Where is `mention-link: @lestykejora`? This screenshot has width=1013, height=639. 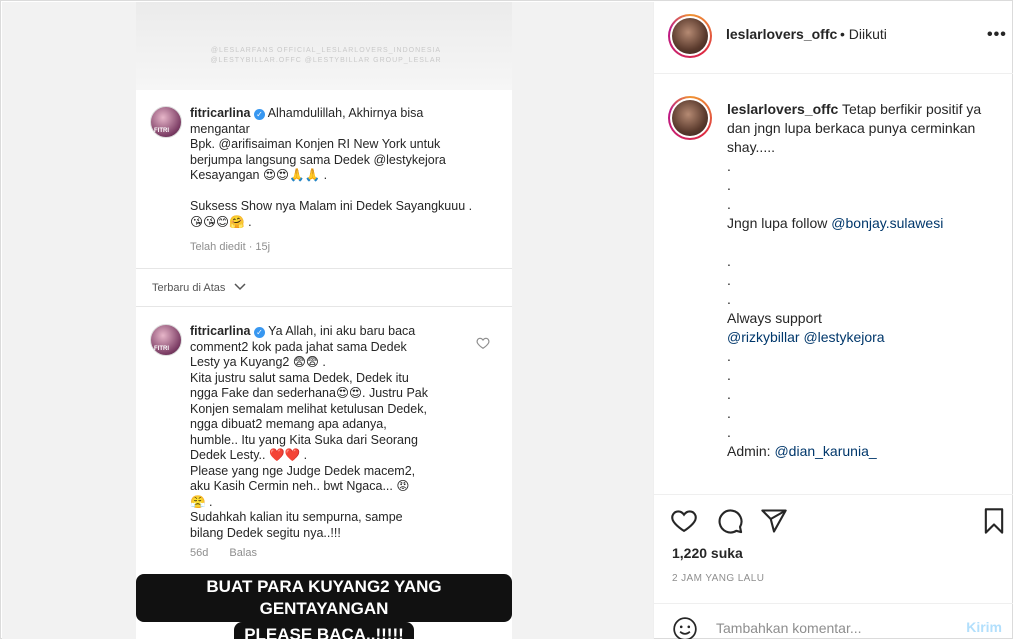 mention-link: @lestykejora is located at coordinates (843, 337).